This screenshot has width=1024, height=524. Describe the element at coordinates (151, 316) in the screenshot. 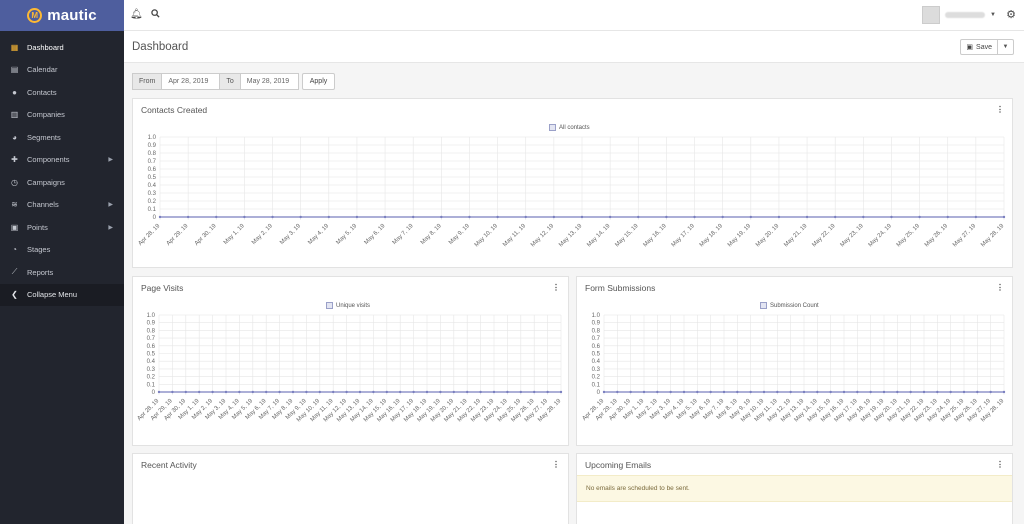

I see `y-tick-label: 1.0` at that location.